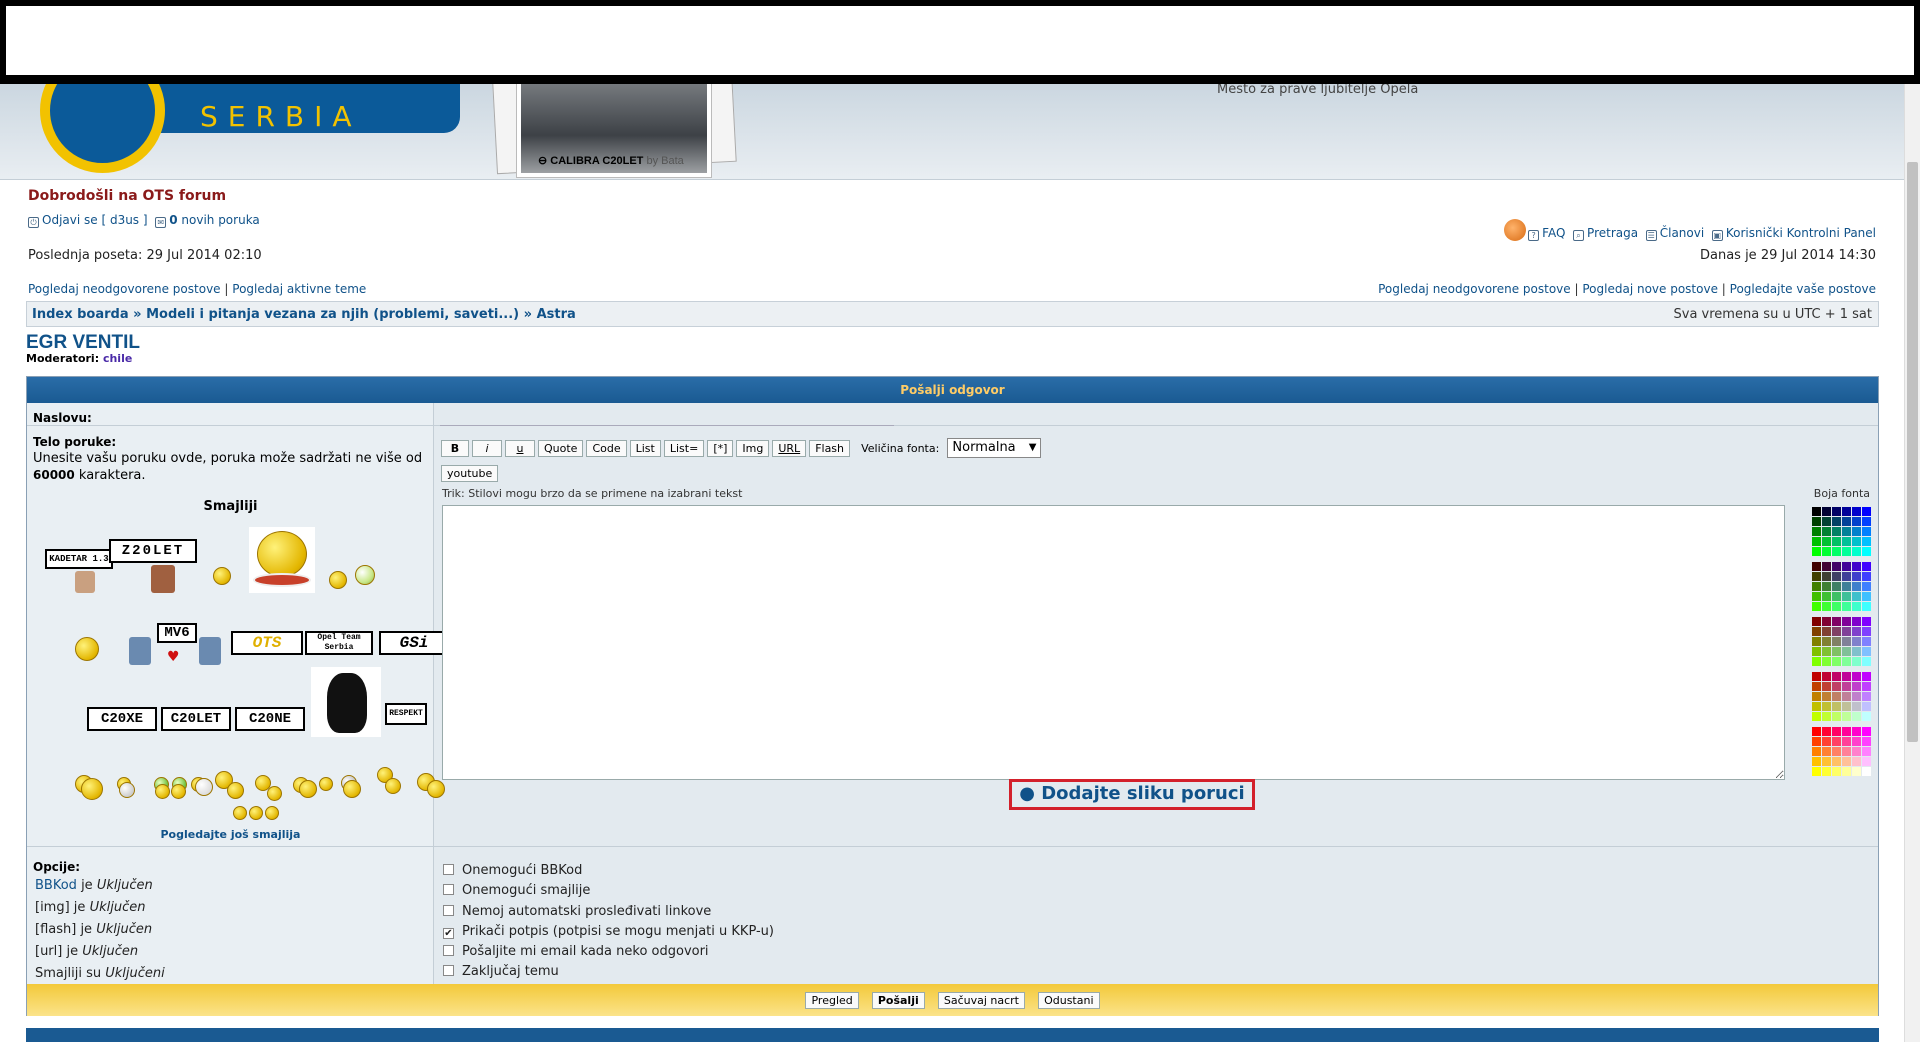 The width and height of the screenshot is (1920, 1042). What do you see at coordinates (1474, 289) in the screenshot?
I see `unanswered-posts-link-right: Pogledaj neodgovorene postove` at bounding box center [1474, 289].